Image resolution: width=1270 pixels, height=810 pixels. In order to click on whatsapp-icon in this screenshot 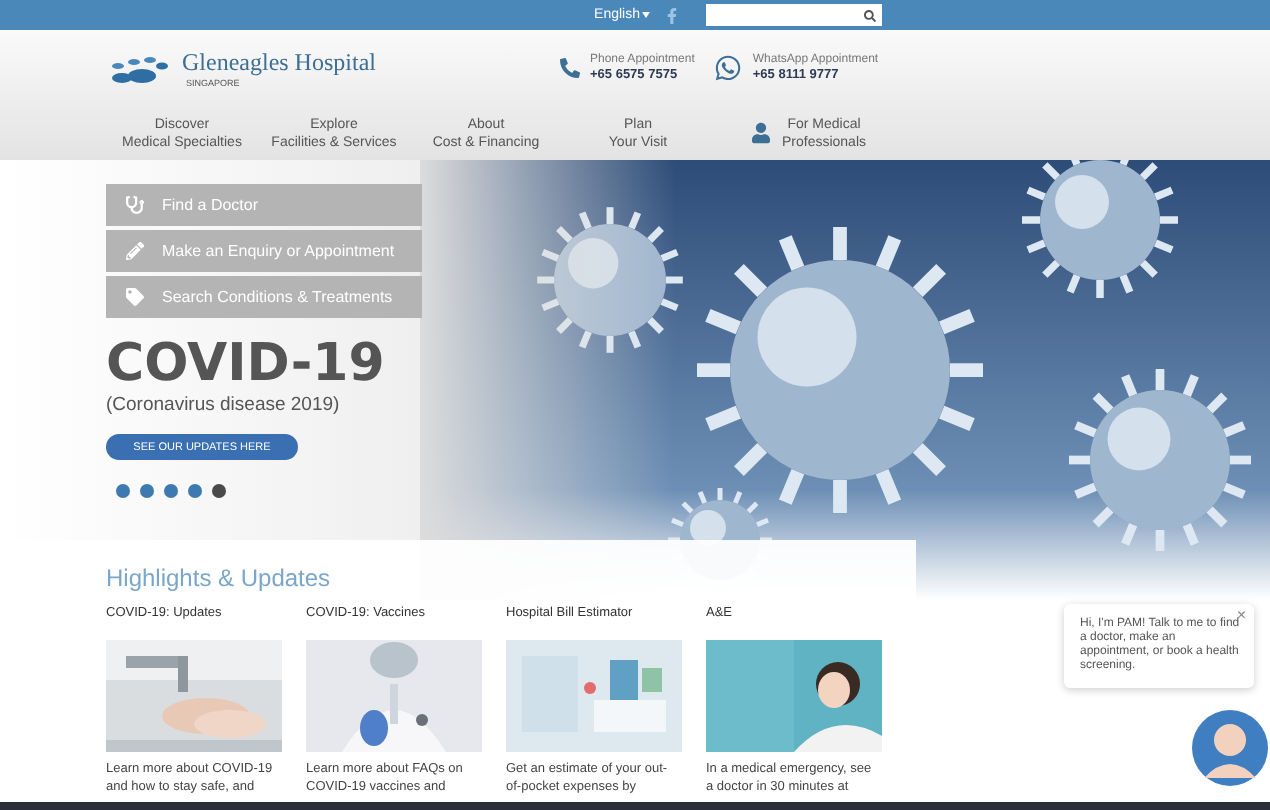, I will do `click(728, 68)`.